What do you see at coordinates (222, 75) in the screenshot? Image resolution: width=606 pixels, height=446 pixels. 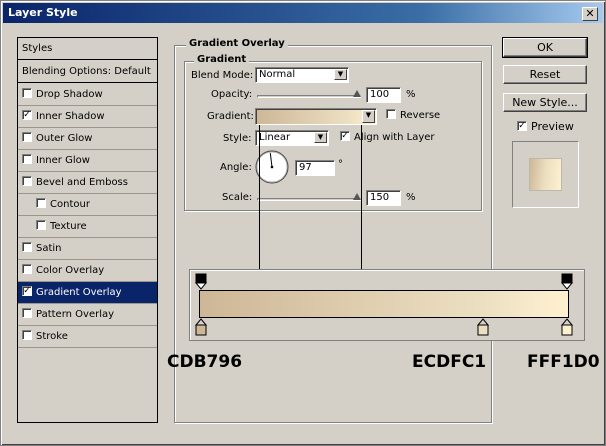 I see `blend-mode-label: Blend Mode:` at bounding box center [222, 75].